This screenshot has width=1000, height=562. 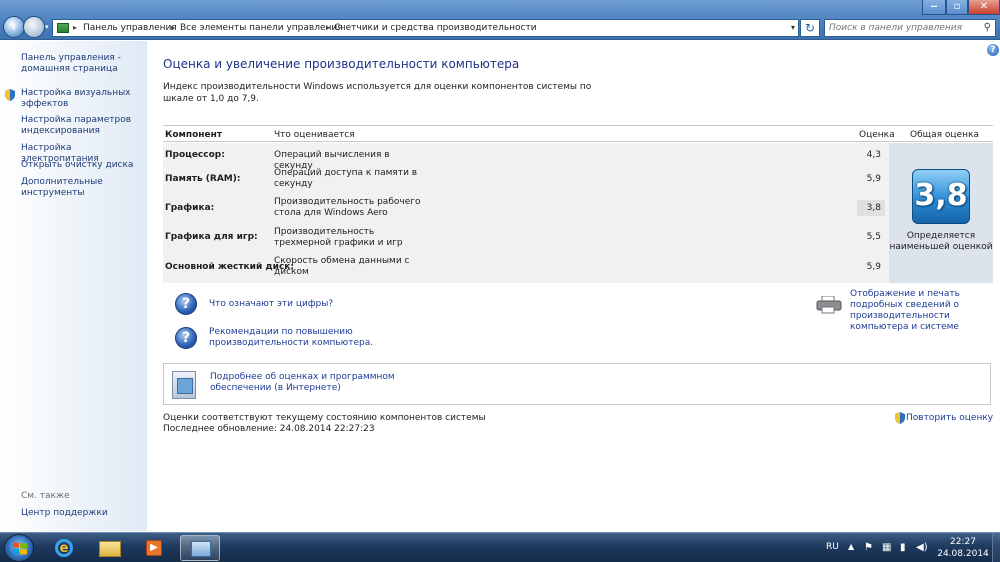 What do you see at coordinates (963, 542) in the screenshot?
I see `clock-time: 22:27` at bounding box center [963, 542].